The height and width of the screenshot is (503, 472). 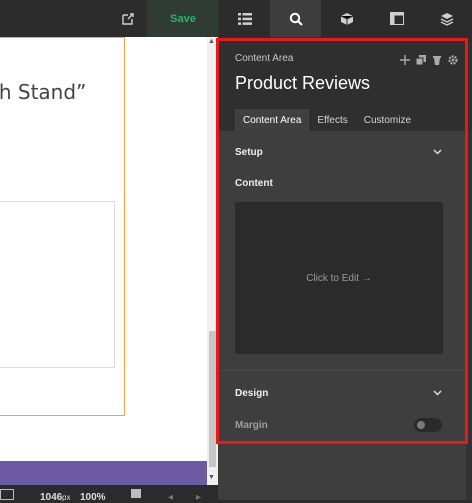 What do you see at coordinates (405, 61) in the screenshot?
I see `move-icon` at bounding box center [405, 61].